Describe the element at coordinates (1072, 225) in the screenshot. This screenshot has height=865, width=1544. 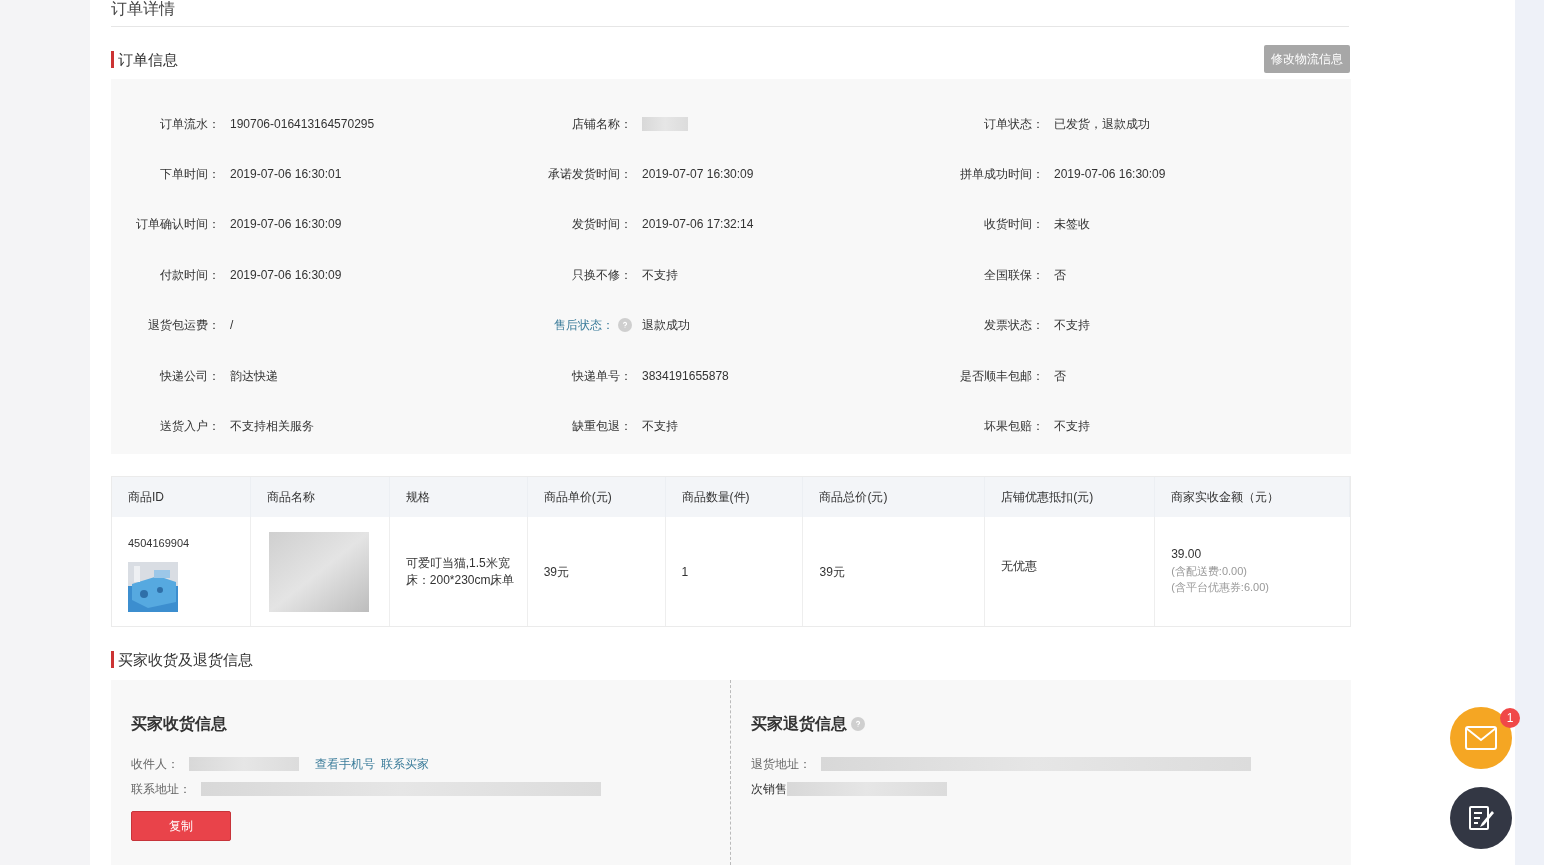
I see `field-value: 未签收` at that location.